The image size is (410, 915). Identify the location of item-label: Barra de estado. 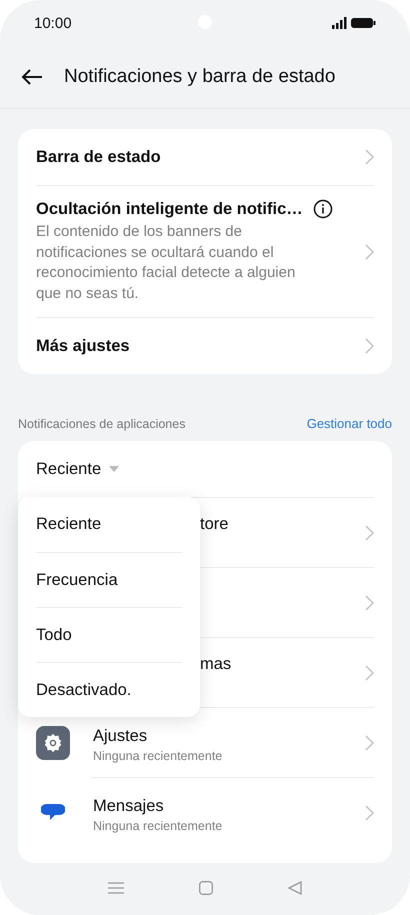
(98, 157).